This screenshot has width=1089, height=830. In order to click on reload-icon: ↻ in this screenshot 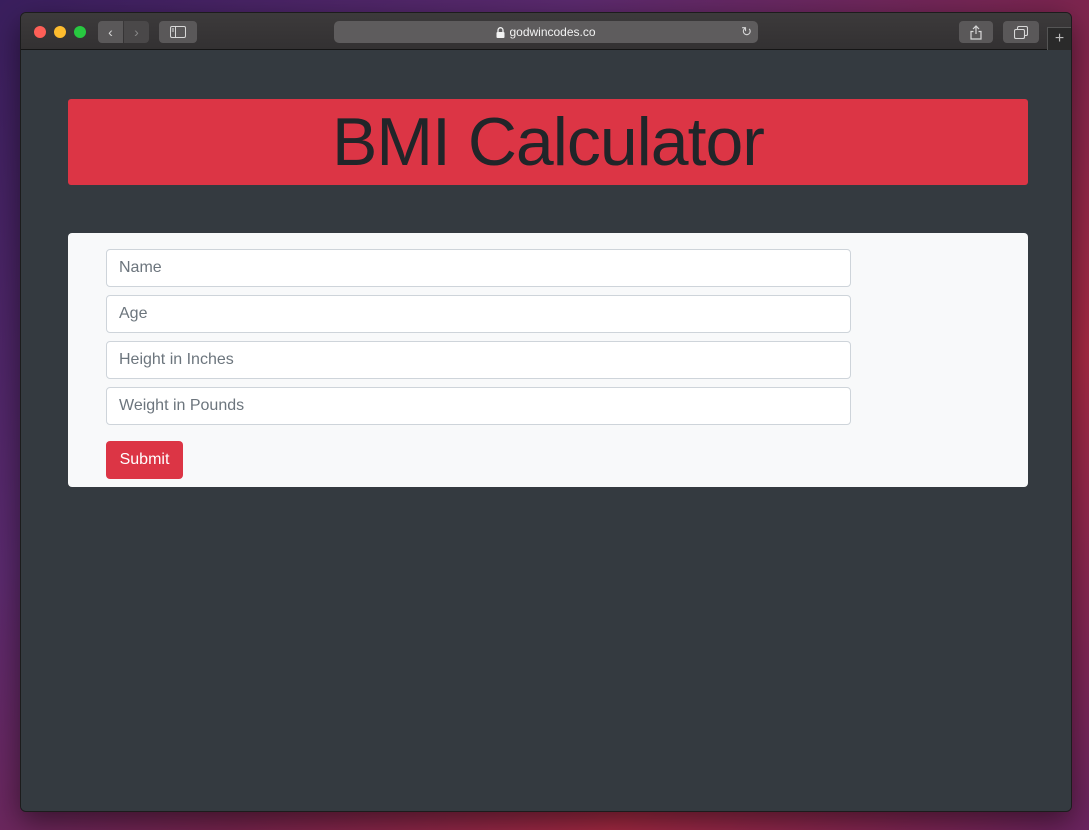, I will do `click(746, 32)`.